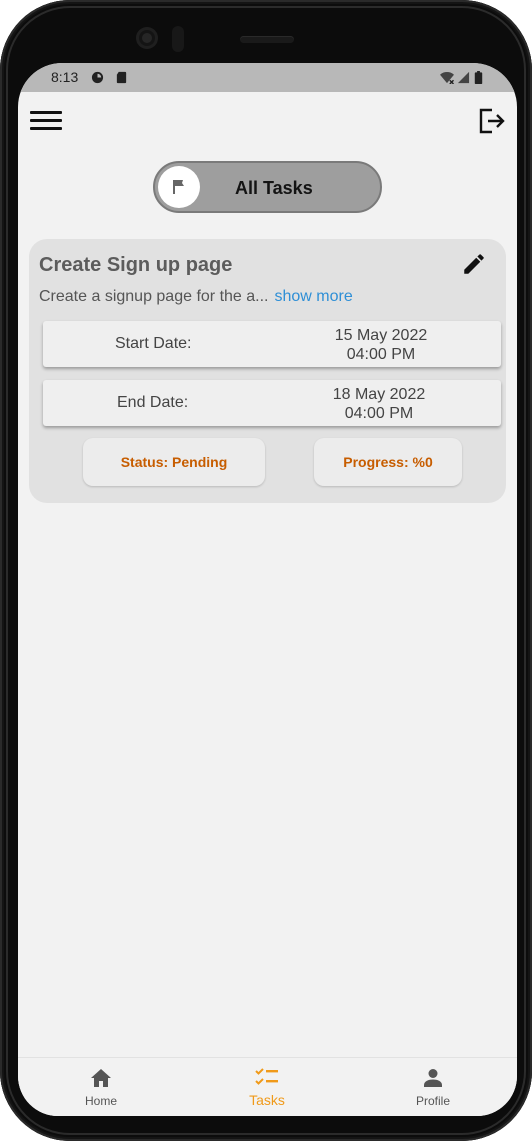 The height and width of the screenshot is (1141, 532). I want to click on status-bar: 8:13, so click(267, 77).